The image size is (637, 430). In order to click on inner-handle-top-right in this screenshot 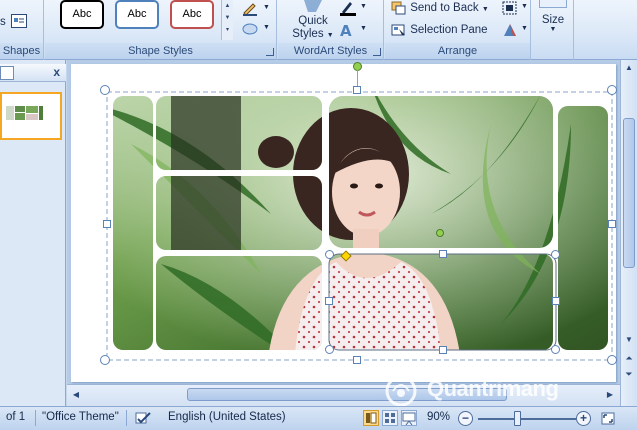, I will do `click(555, 254)`.